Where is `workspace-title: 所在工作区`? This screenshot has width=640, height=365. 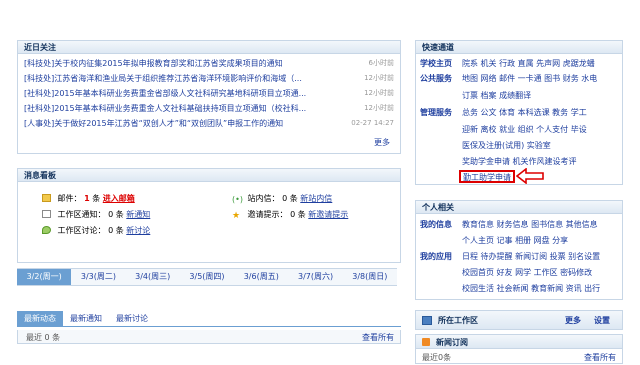 workspace-title: 所在工作区 is located at coordinates (458, 320).